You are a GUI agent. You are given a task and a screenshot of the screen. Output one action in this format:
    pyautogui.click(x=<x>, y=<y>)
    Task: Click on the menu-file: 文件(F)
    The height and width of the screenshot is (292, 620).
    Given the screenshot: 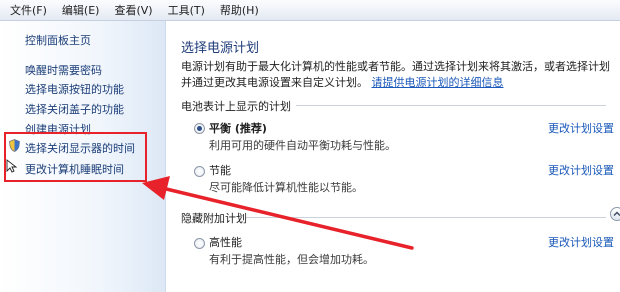 What is the action you would take?
    pyautogui.click(x=27, y=10)
    